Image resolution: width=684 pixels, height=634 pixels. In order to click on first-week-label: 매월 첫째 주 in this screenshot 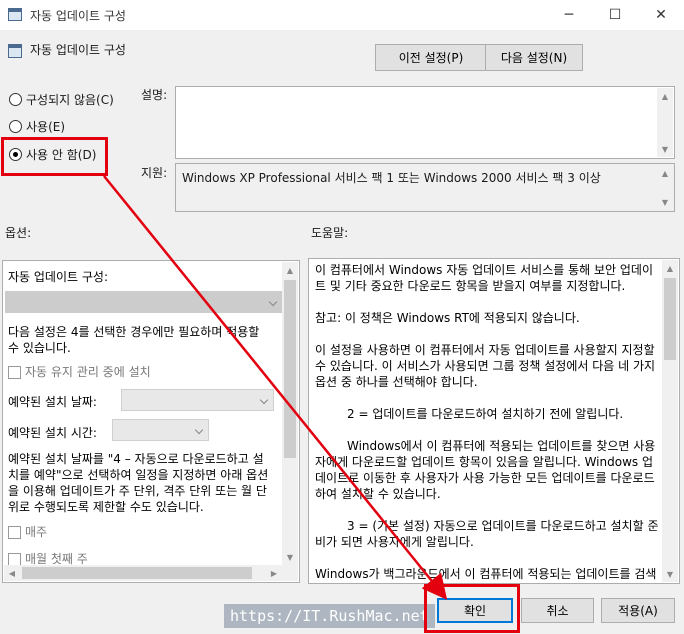, I will do `click(56, 559)`.